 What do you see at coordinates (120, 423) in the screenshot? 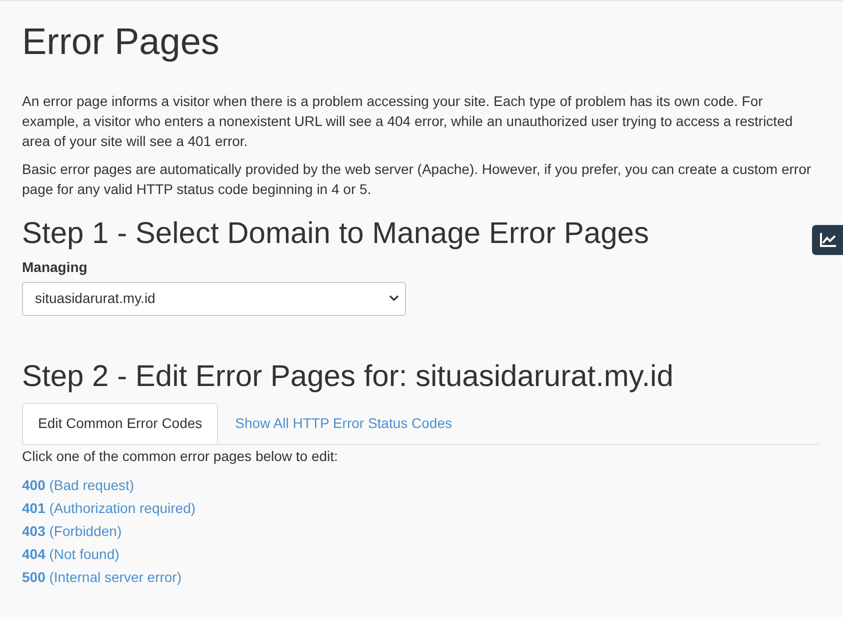
I see `tab: Edit Common Error Codes` at bounding box center [120, 423].